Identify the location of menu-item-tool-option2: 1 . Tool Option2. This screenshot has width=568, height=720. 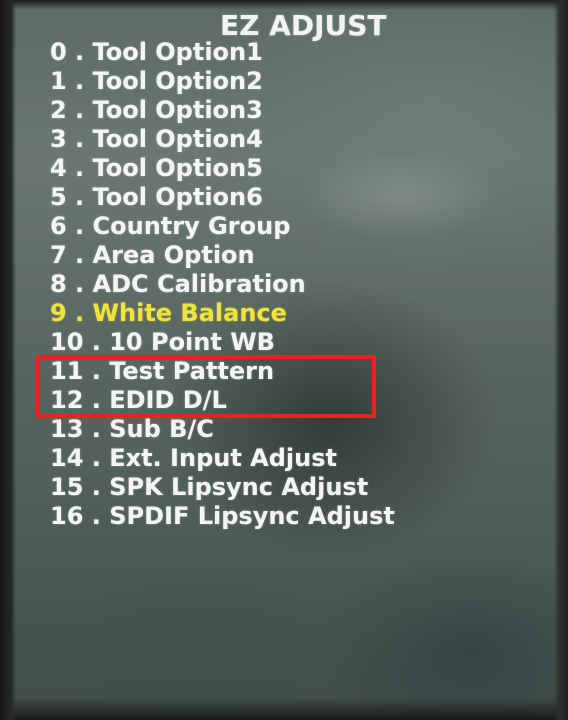
(270, 81).